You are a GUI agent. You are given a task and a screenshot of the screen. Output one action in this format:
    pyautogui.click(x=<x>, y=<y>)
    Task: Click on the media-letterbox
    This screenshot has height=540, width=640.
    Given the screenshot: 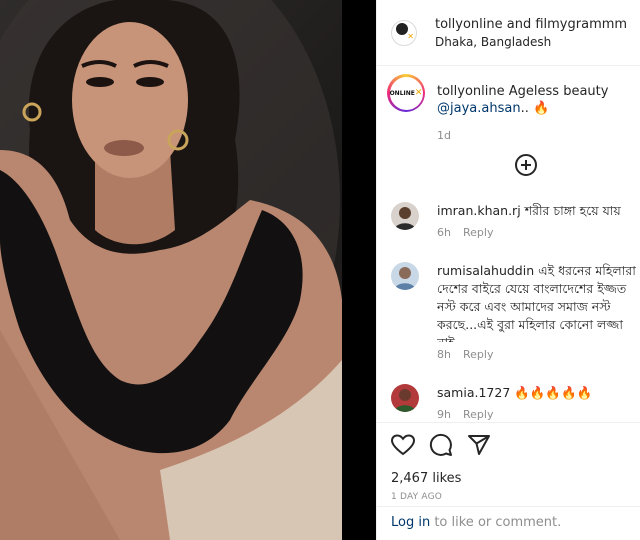 What is the action you would take?
    pyautogui.click(x=359, y=270)
    